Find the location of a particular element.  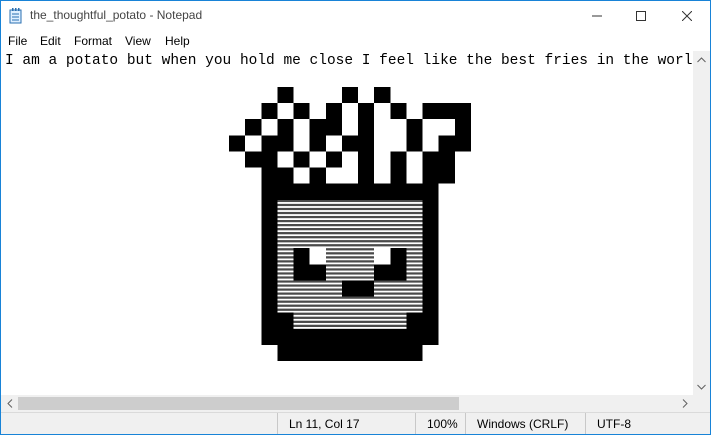

menu-help: Help is located at coordinates (177, 41).